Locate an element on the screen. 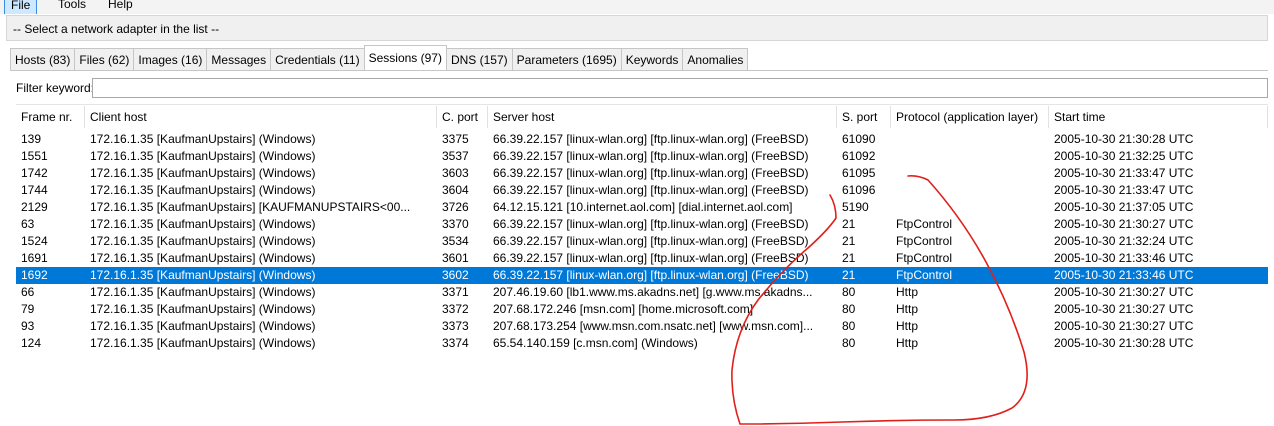 This screenshot has height=426, width=1274. client-port-cell: 3374 is located at coordinates (455, 343).